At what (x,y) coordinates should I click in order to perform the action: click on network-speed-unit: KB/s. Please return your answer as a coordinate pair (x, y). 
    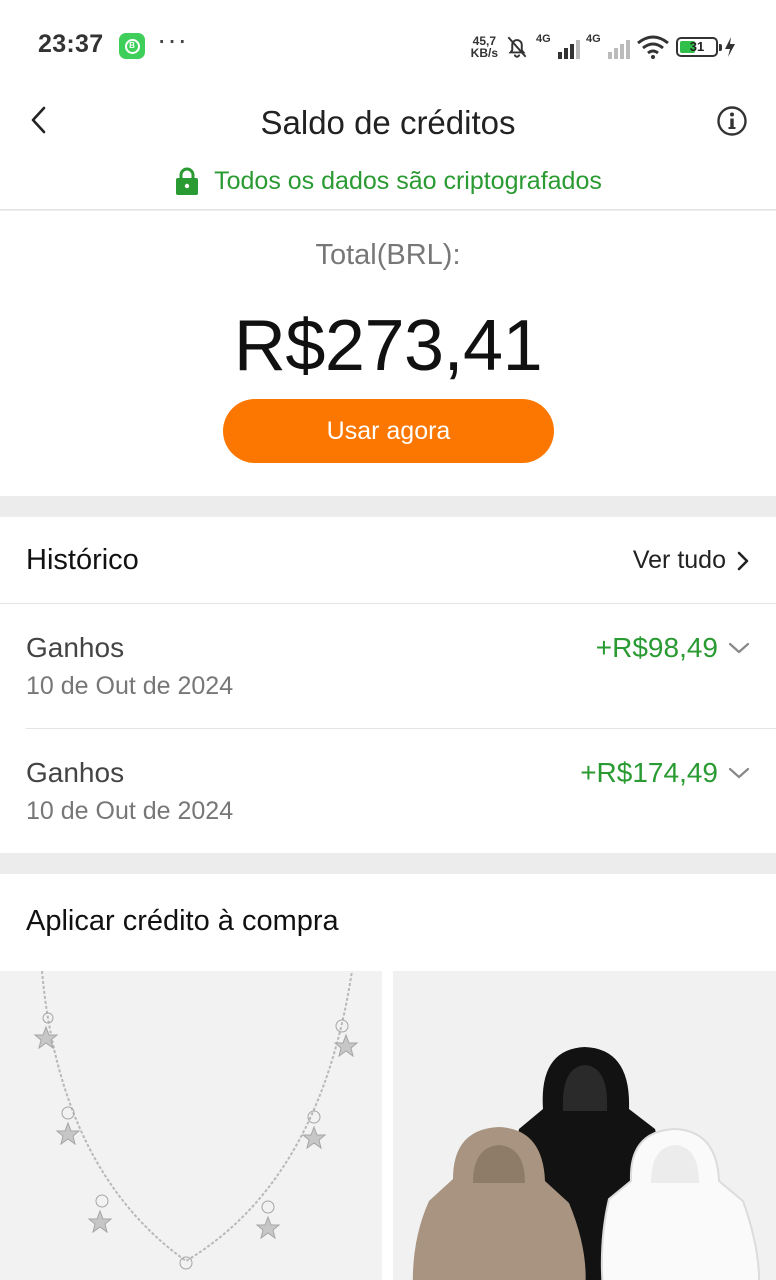
    Looking at the image, I should click on (484, 53).